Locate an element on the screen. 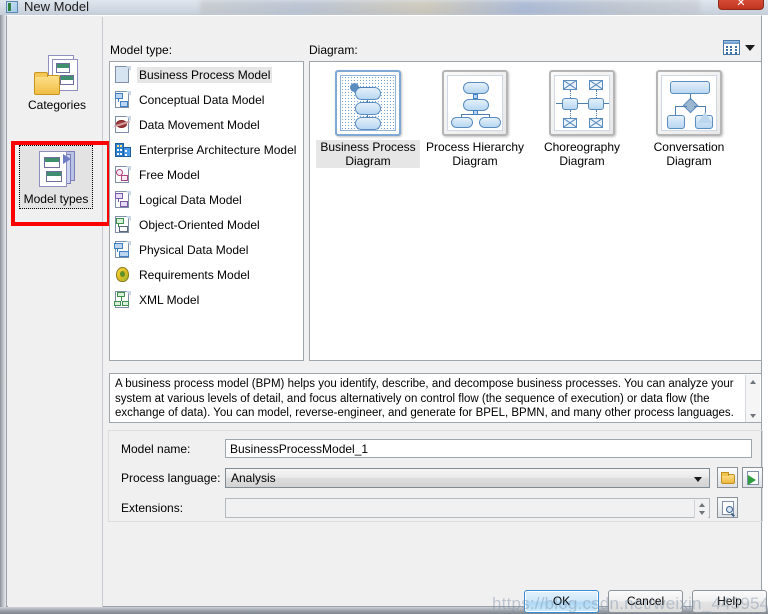 This screenshot has width=768, height=614. preview-extensions-button is located at coordinates (727, 507).